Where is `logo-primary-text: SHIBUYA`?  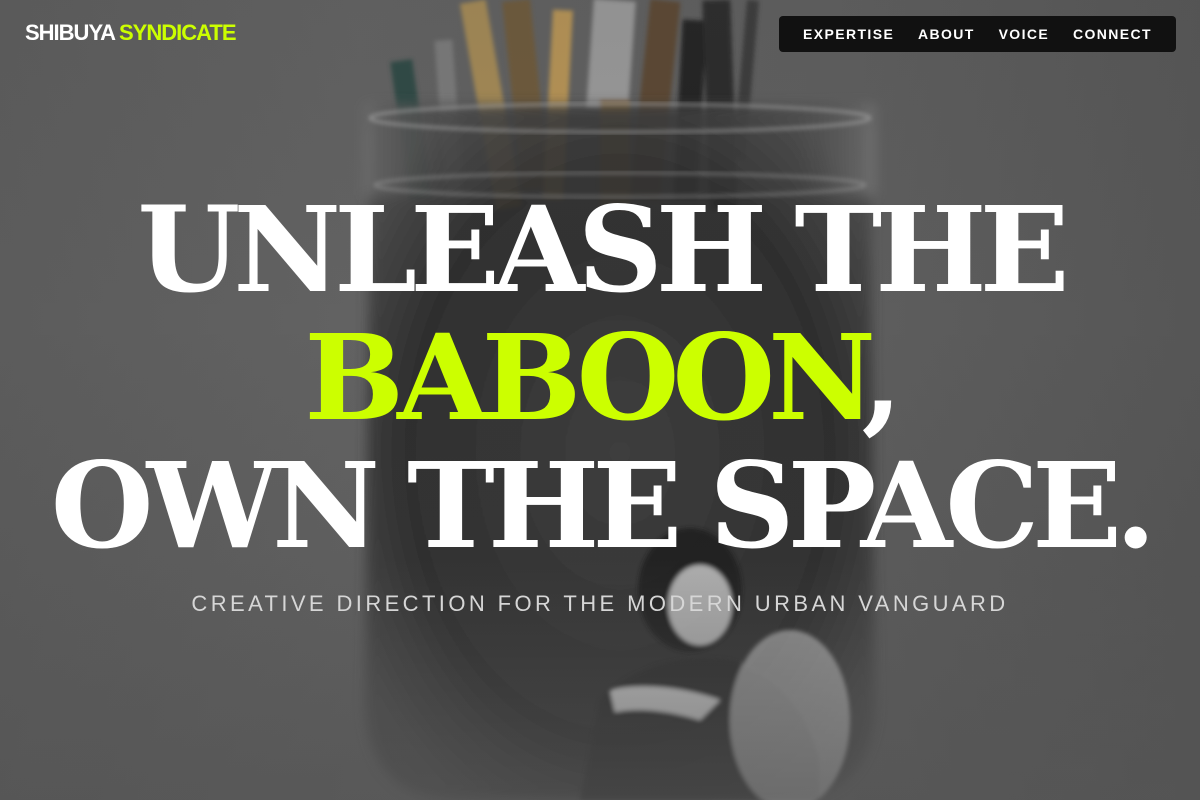
logo-primary-text: SHIBUYA is located at coordinates (70, 32).